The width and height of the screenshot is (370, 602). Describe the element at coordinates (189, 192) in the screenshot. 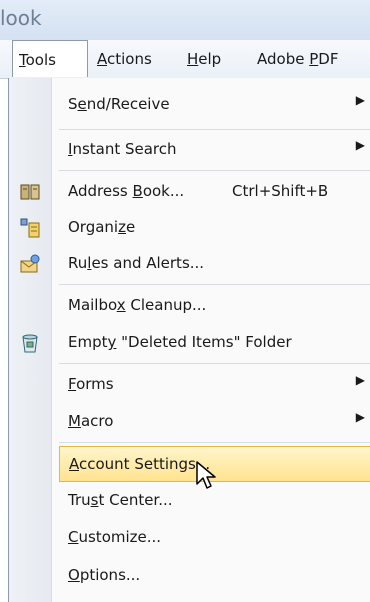

I see `menu-item-address-book: Address Book... Ctrl+Shift+B` at that location.